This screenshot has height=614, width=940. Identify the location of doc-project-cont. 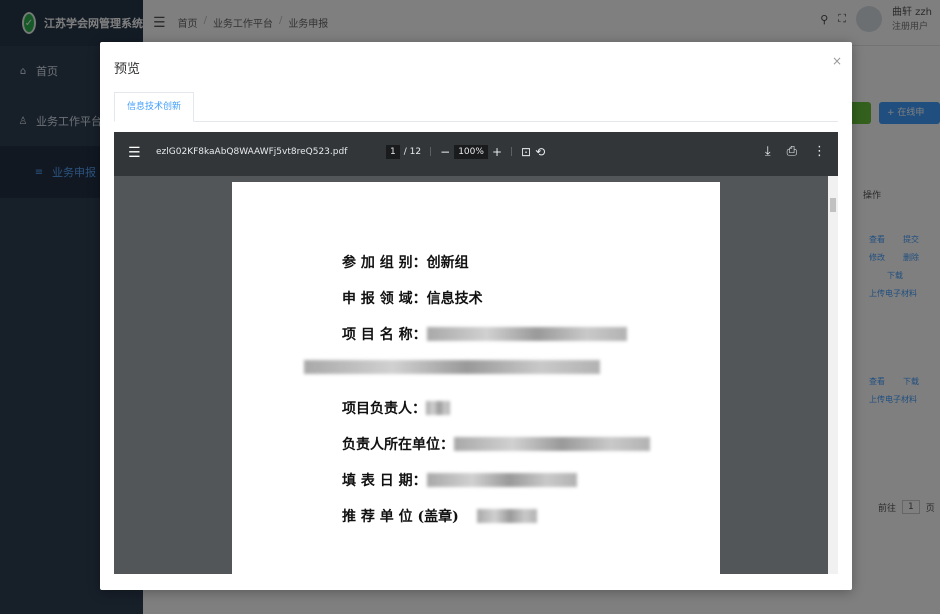
(452, 367).